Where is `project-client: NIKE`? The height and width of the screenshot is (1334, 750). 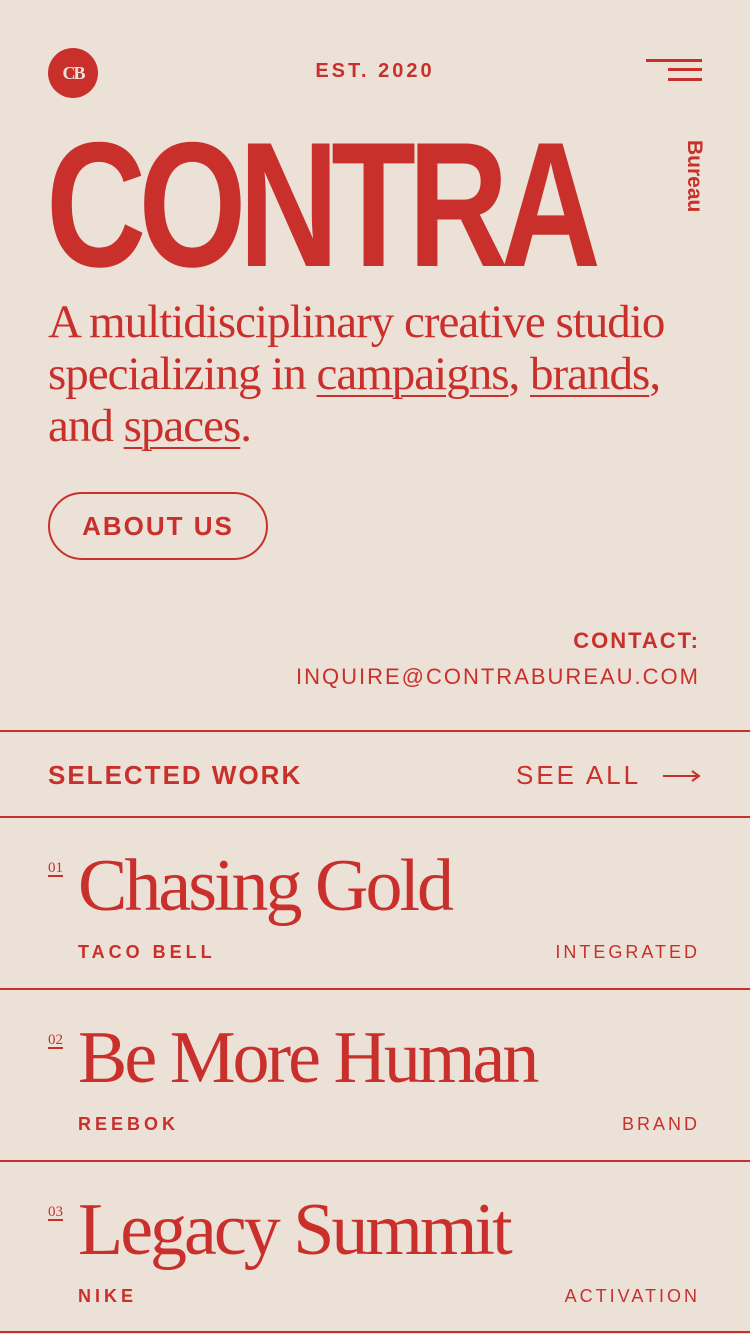 project-client: NIKE is located at coordinates (108, 1296).